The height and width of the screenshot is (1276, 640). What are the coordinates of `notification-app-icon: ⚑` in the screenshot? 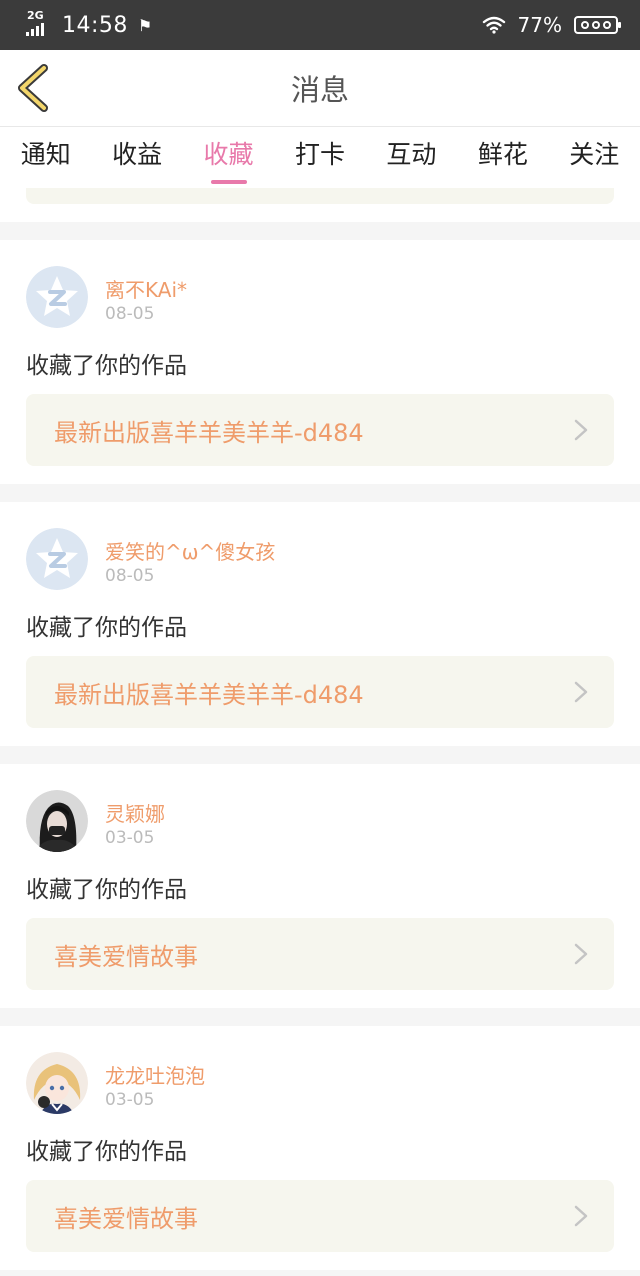 It's located at (145, 25).